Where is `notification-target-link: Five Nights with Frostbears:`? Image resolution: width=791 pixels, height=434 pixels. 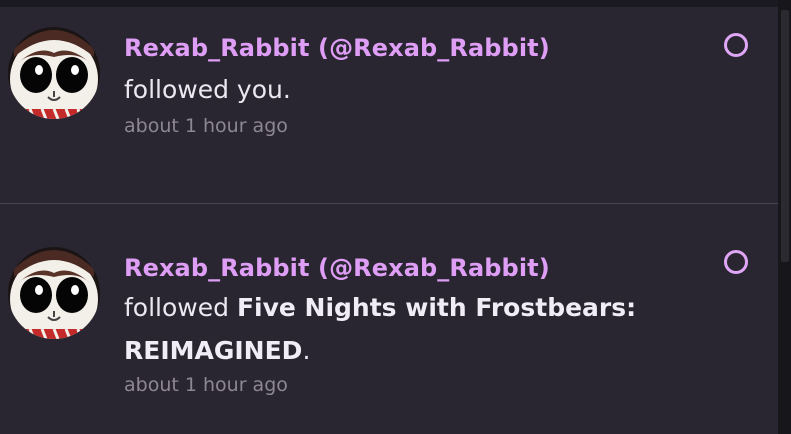
notification-target-link: Five Nights with Frostbears: is located at coordinates (436, 307).